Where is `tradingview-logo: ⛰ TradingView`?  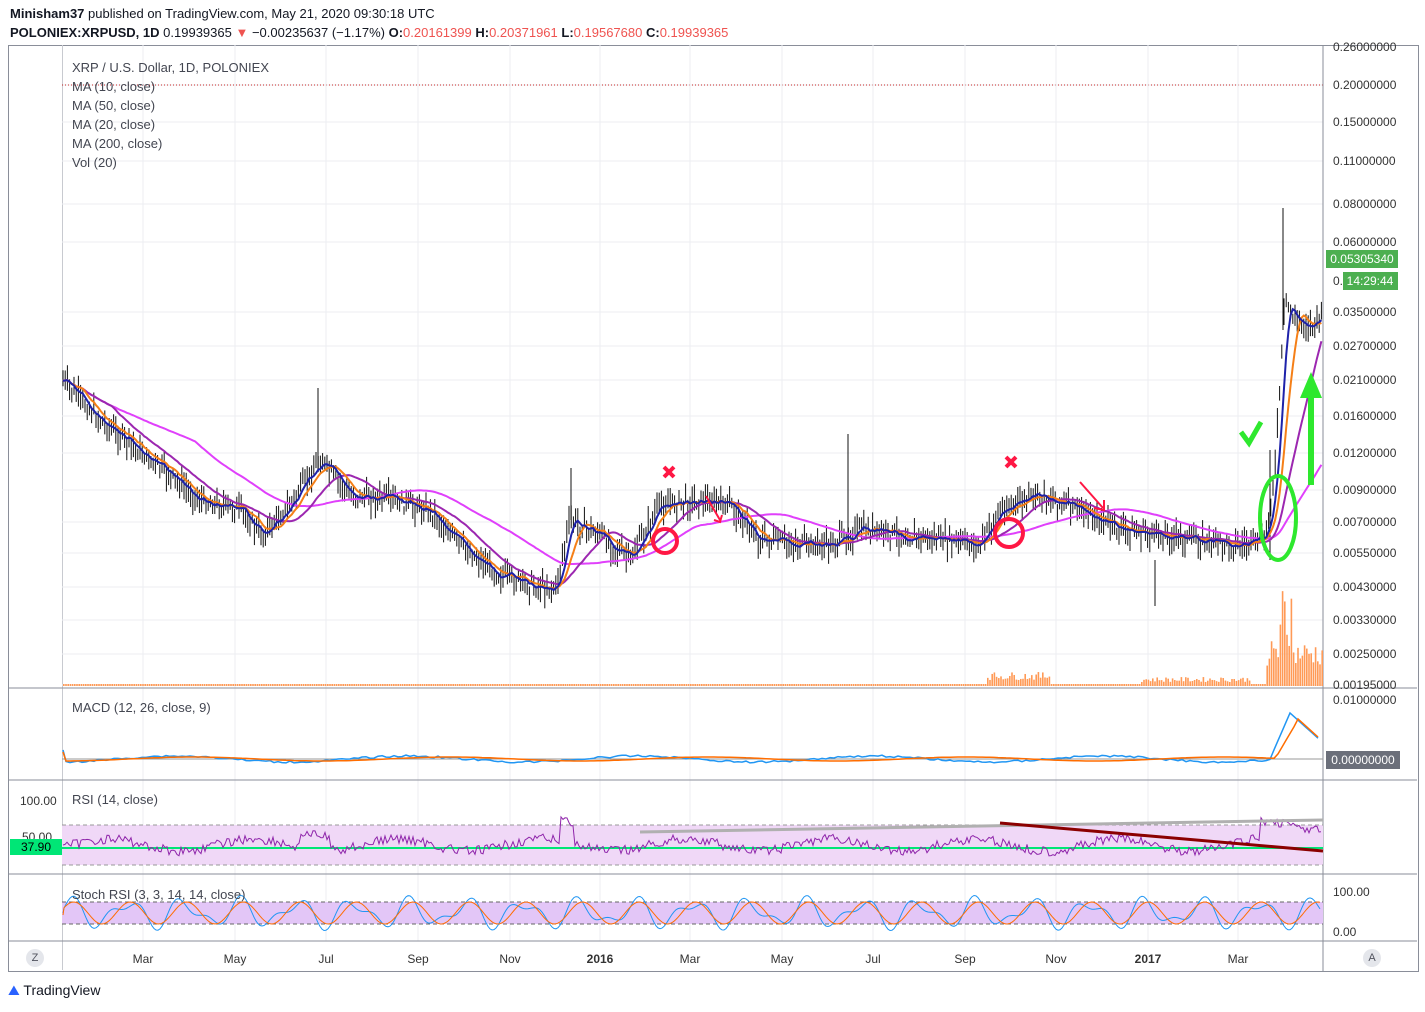 tradingview-logo: ⛰ TradingView is located at coordinates (54, 990).